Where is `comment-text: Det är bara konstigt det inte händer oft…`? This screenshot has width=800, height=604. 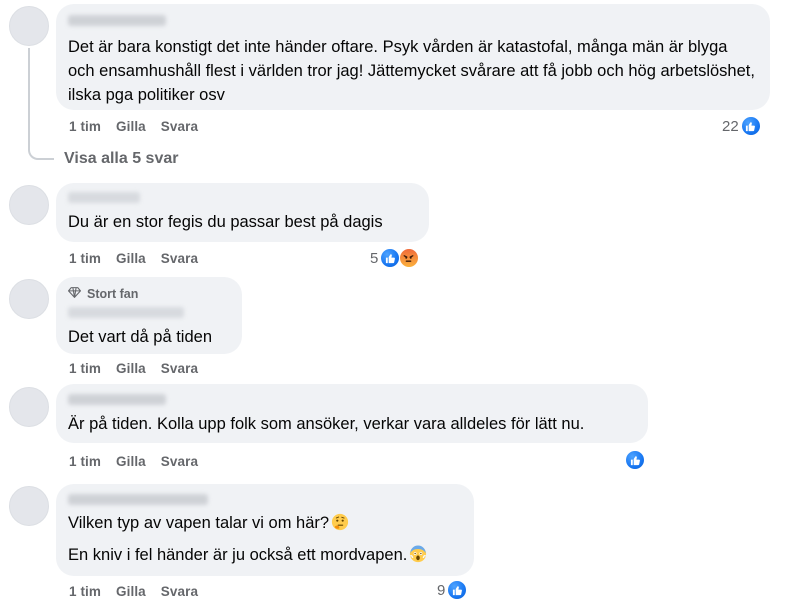 comment-text: Det är bara konstigt det inte händer oft… is located at coordinates (411, 71).